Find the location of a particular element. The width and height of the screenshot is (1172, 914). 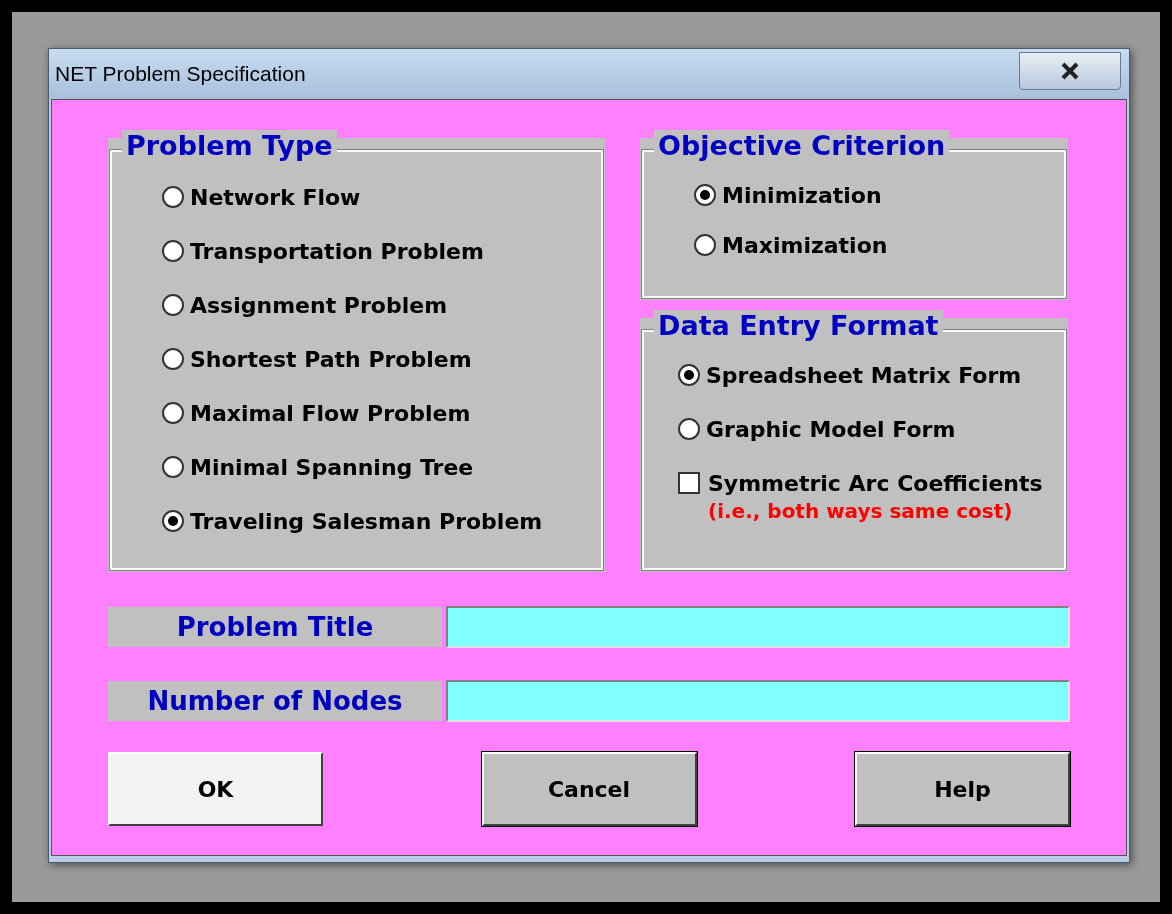

option-label: Network Flow is located at coordinates (275, 197).